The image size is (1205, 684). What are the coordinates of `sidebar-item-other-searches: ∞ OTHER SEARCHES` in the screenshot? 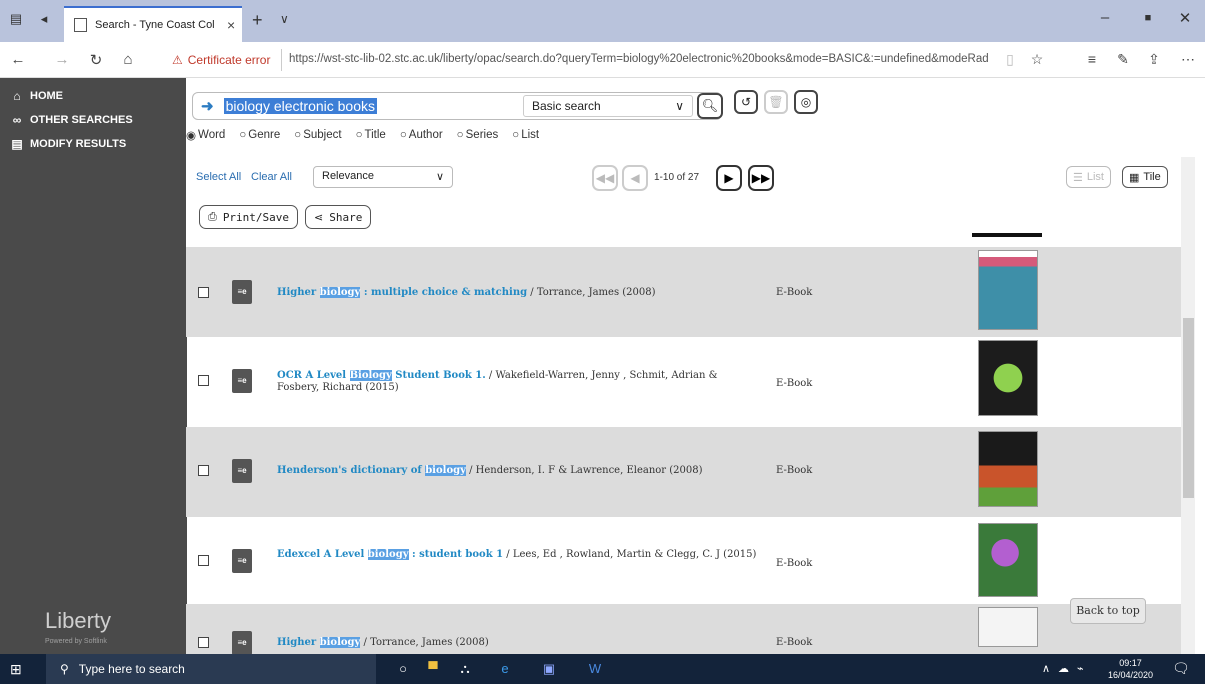 It's located at (93, 120).